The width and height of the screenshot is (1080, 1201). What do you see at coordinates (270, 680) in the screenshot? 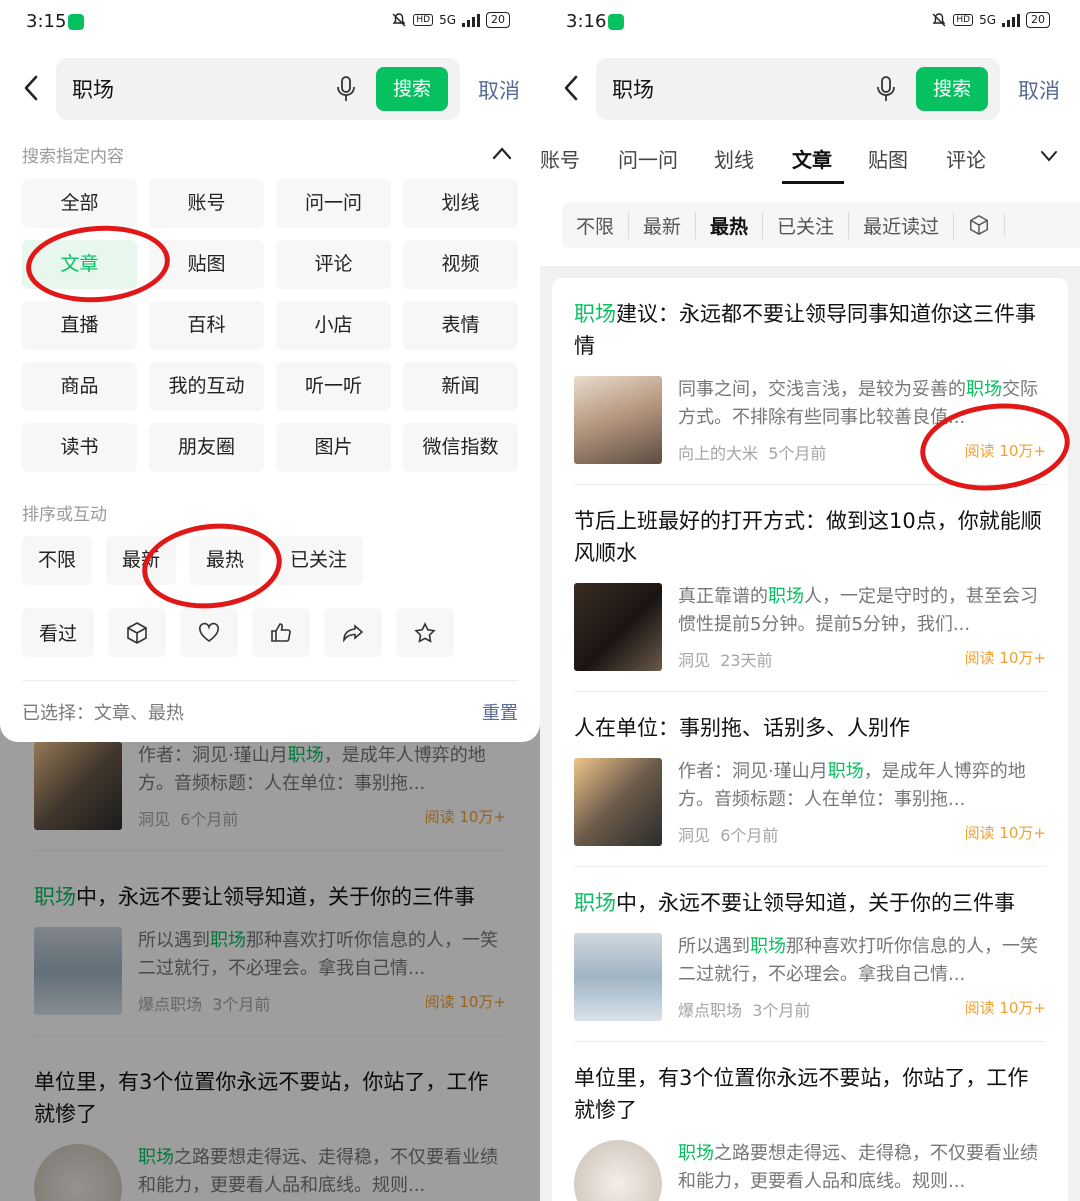
I see `divider` at bounding box center [270, 680].